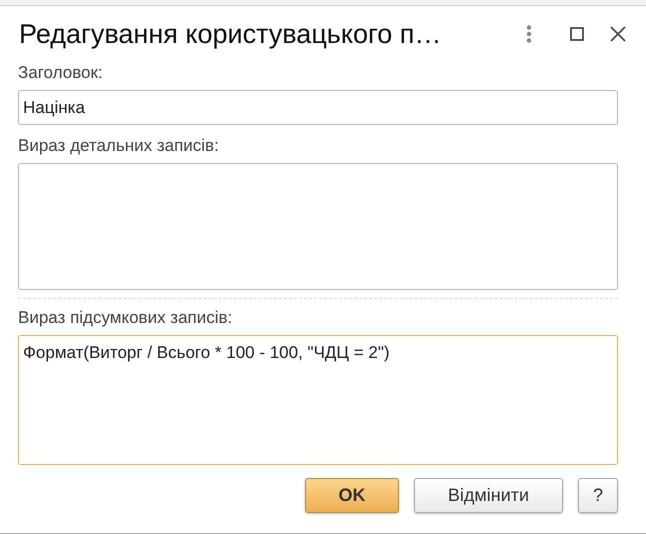 The image size is (646, 538). What do you see at coordinates (352, 495) in the screenshot?
I see `ok-button: OK` at bounding box center [352, 495].